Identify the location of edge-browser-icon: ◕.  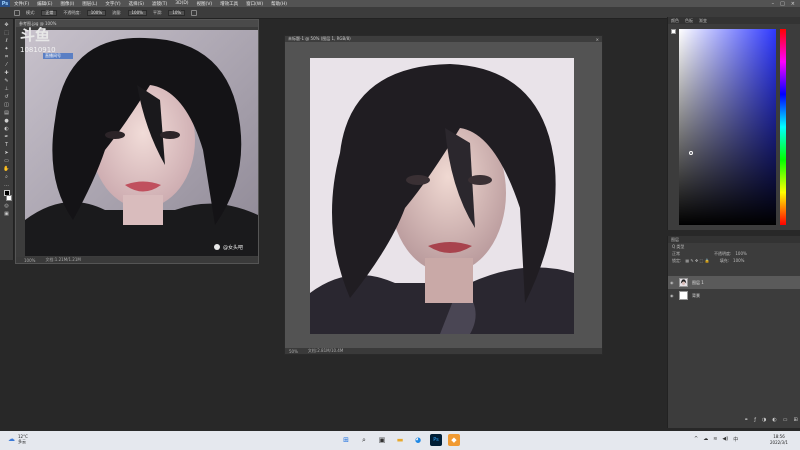
(418, 440).